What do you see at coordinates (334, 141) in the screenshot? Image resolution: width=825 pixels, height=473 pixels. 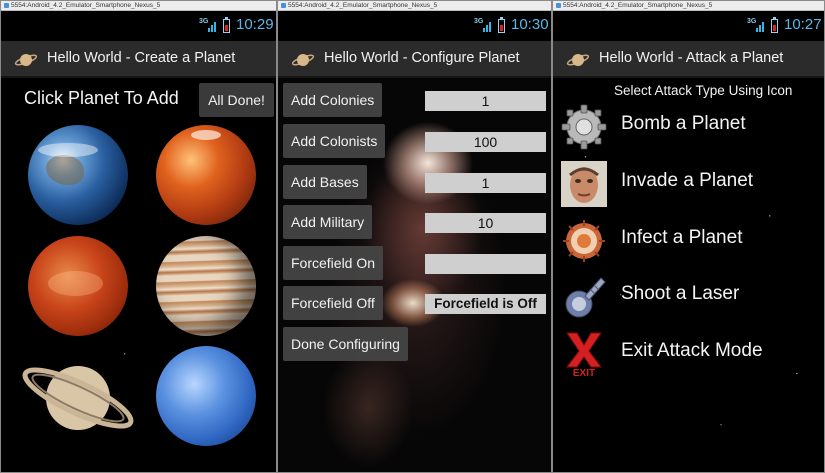 I see `add-colonists-button: Add Colonists` at bounding box center [334, 141].